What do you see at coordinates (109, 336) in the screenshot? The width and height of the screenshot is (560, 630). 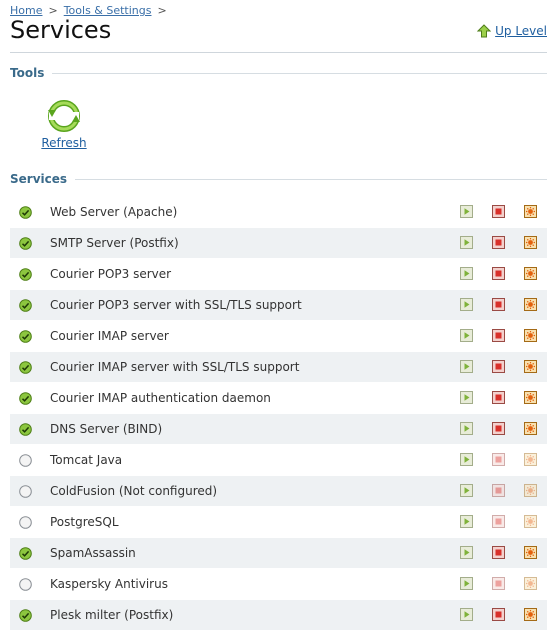 I see `service-name: Courier IMAP server` at bounding box center [109, 336].